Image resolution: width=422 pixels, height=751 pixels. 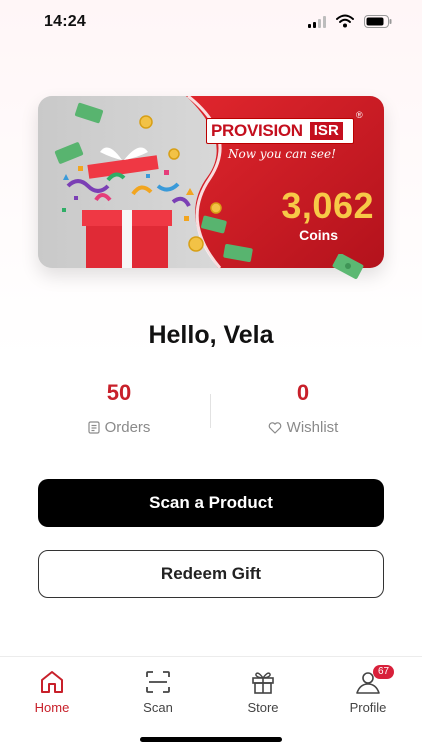 What do you see at coordinates (282, 154) in the screenshot?
I see `brand-tagline: Now you can see!` at bounding box center [282, 154].